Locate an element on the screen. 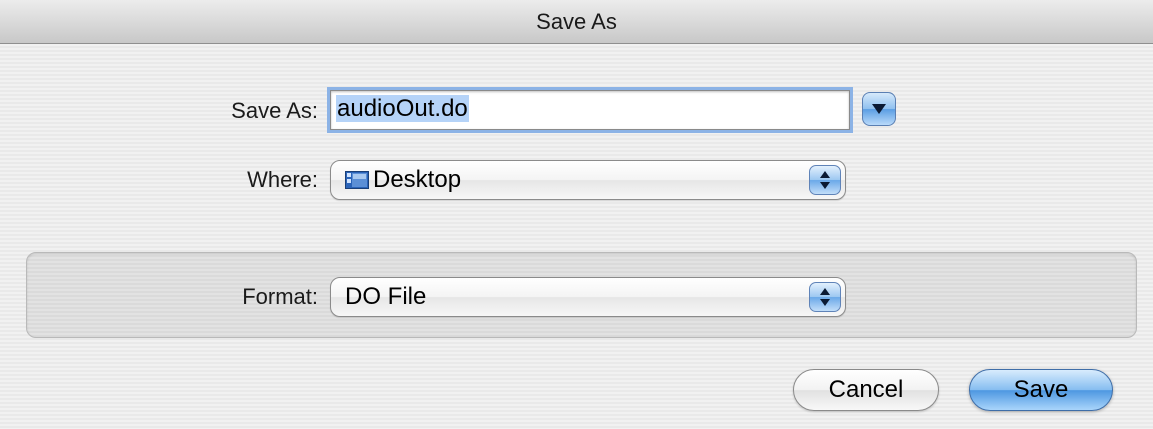 The width and height of the screenshot is (1153, 429). cancel-button: Cancel is located at coordinates (866, 390).